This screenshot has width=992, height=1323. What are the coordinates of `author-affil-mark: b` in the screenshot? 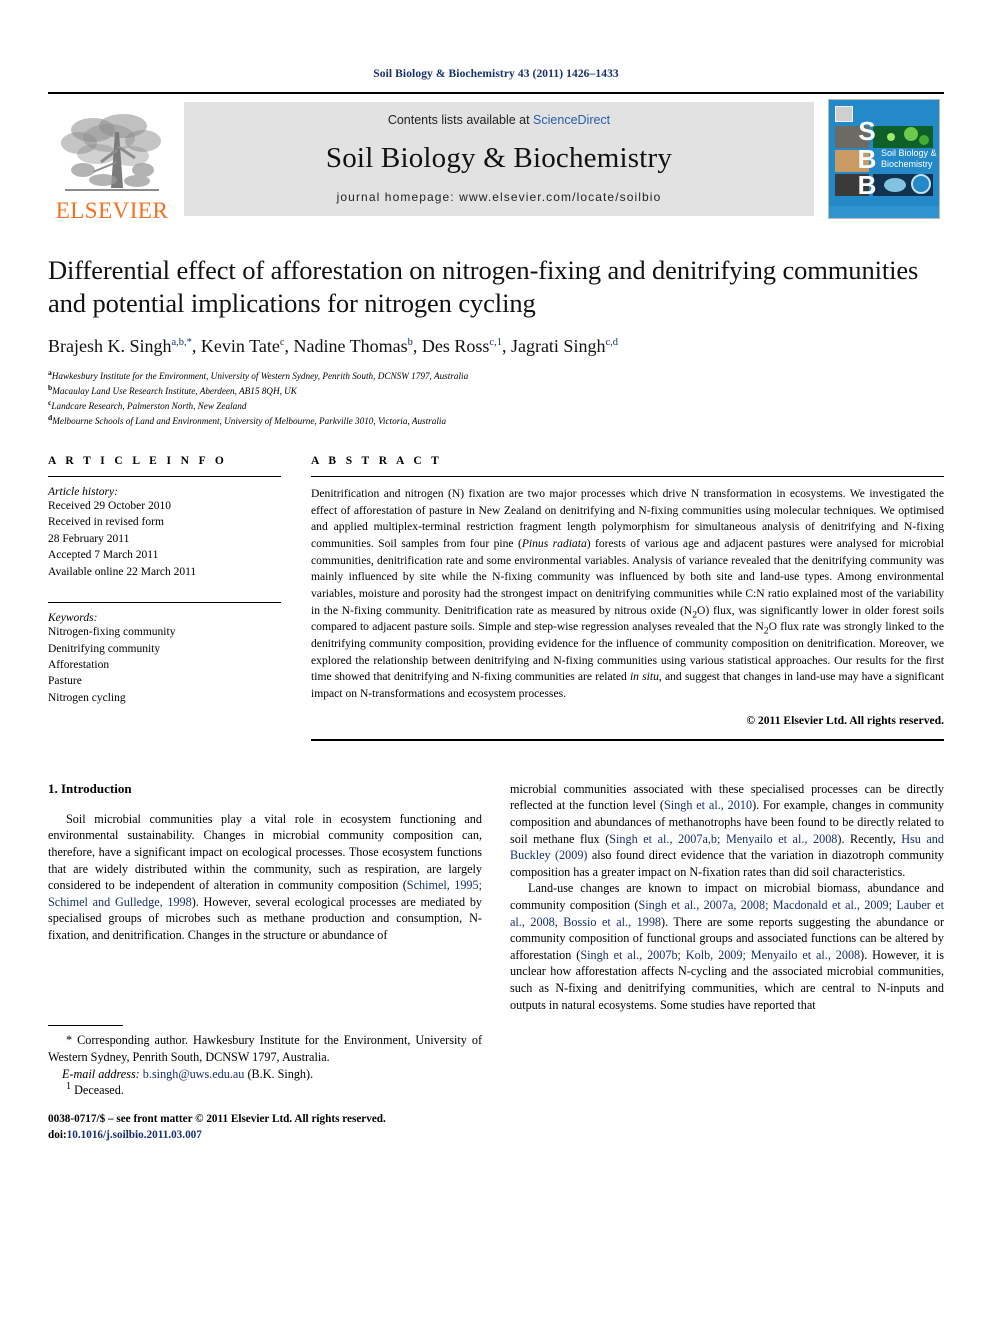 It's located at (410, 343).